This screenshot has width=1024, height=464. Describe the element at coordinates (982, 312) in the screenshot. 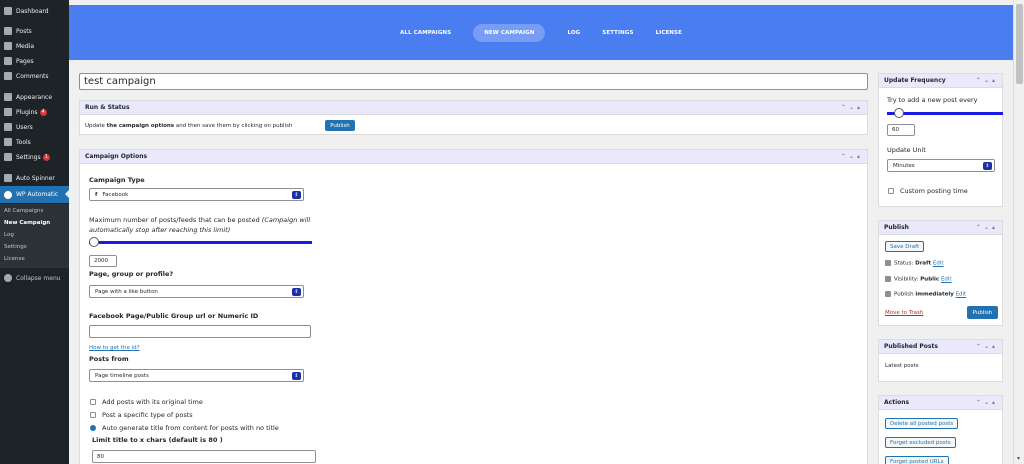

I see `publish-button: Publish` at that location.